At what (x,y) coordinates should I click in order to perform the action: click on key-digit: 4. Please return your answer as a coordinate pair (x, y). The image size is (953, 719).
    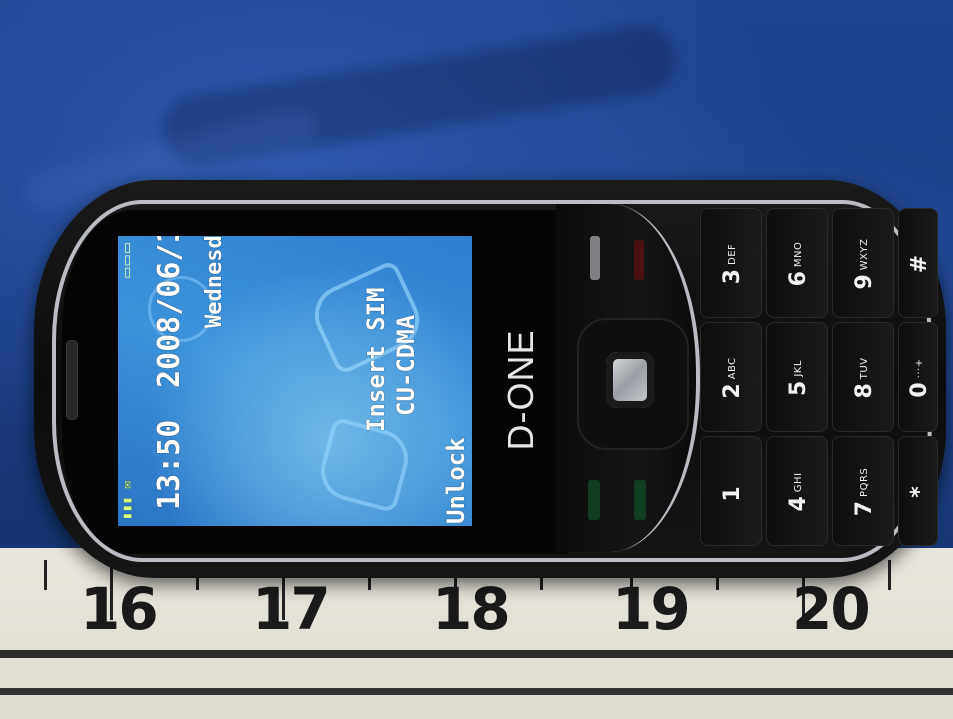
    Looking at the image, I should click on (798, 504).